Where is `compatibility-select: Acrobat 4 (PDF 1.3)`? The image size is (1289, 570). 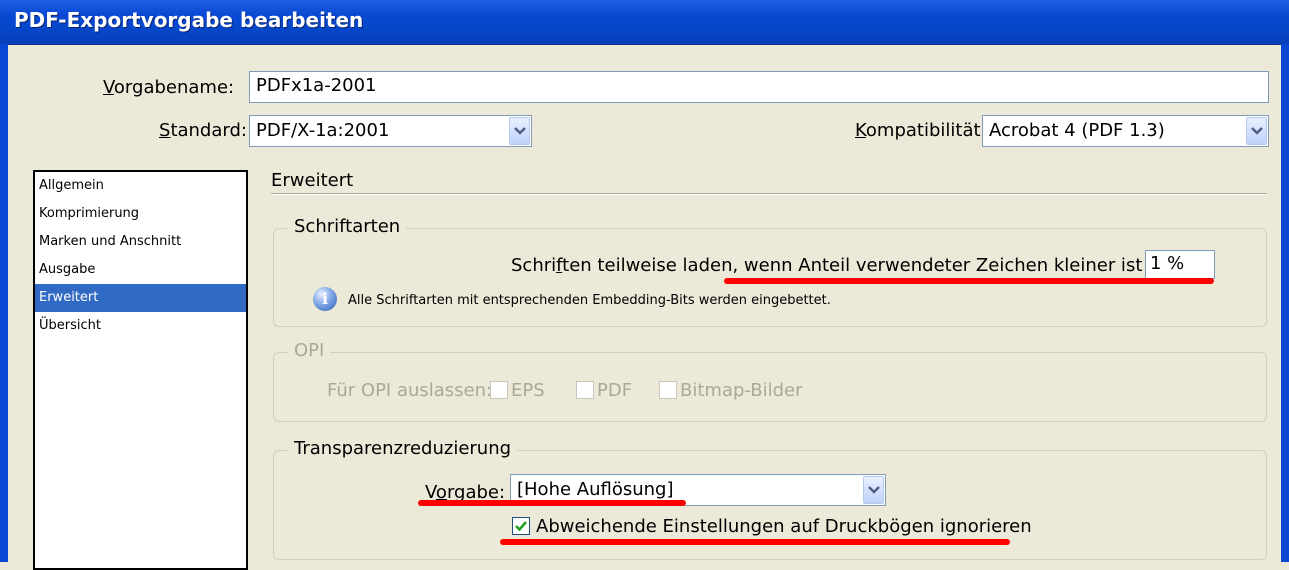
compatibility-select: Acrobat 4 (PDF 1.3) is located at coordinates (1125, 131).